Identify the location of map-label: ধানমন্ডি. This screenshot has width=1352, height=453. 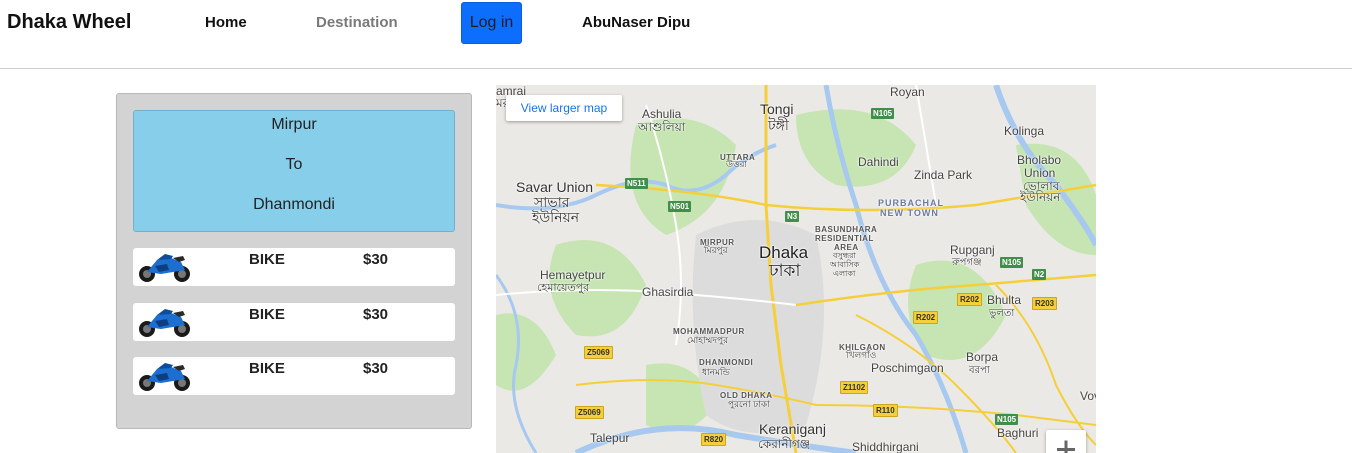
(716, 372).